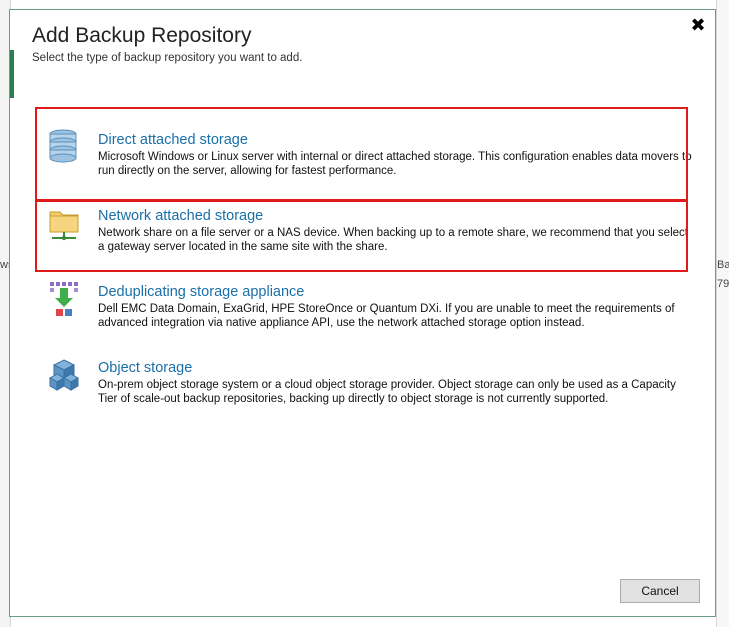  I want to click on background-right-text-2: 79, so click(723, 284).